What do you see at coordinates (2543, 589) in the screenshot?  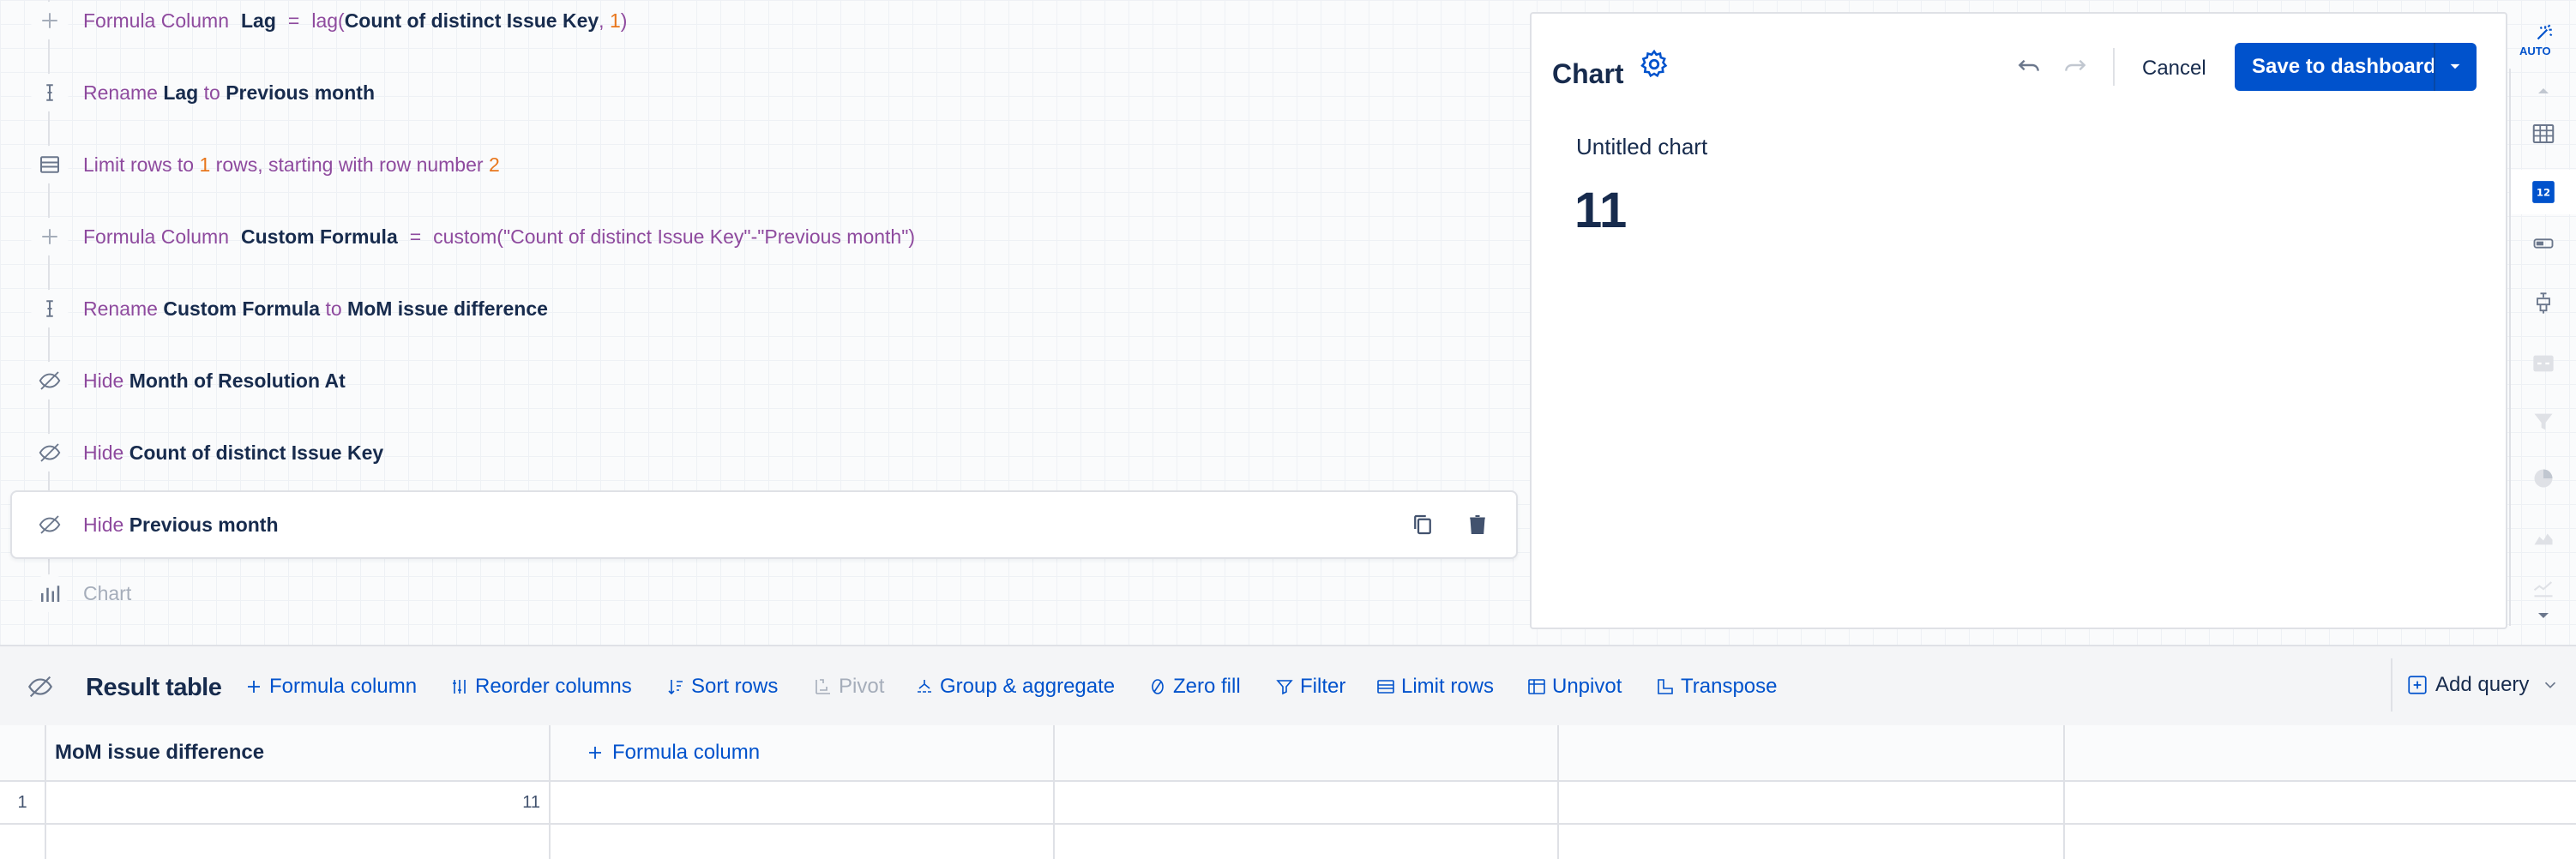 I see `line-chart-icon` at bounding box center [2543, 589].